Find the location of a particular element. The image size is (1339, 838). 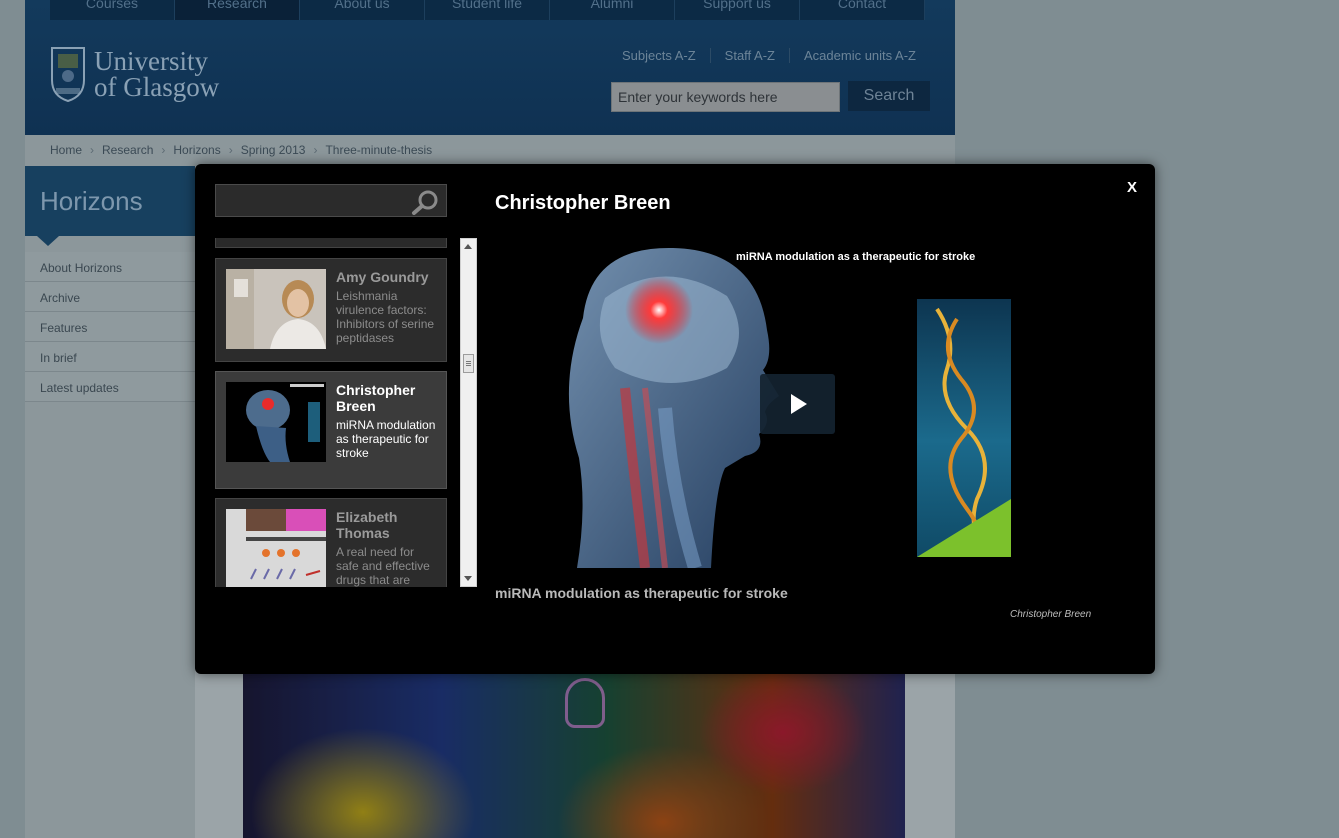

breadcrumb-spring-2013: Spring 2013 is located at coordinates (277, 150).